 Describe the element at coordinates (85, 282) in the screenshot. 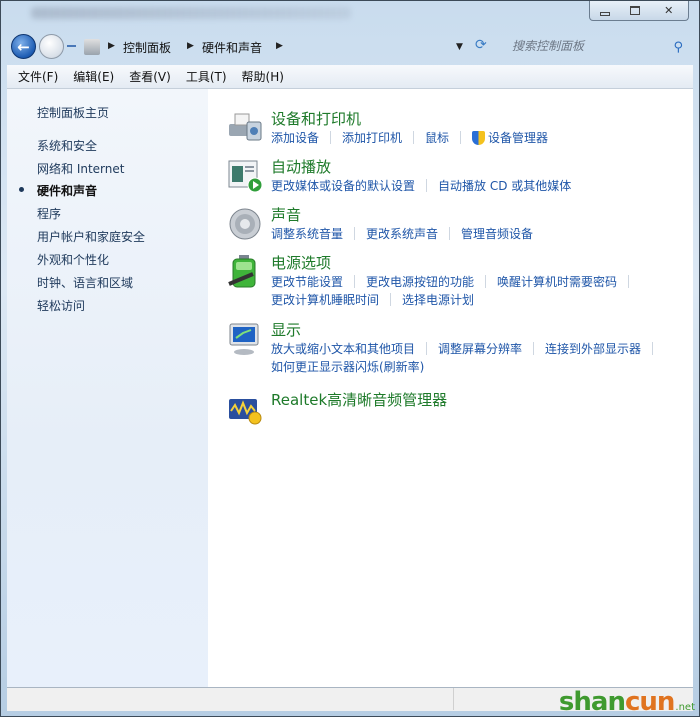

I see `sidebar-item-clock-language: 时钟、语言和区域` at that location.